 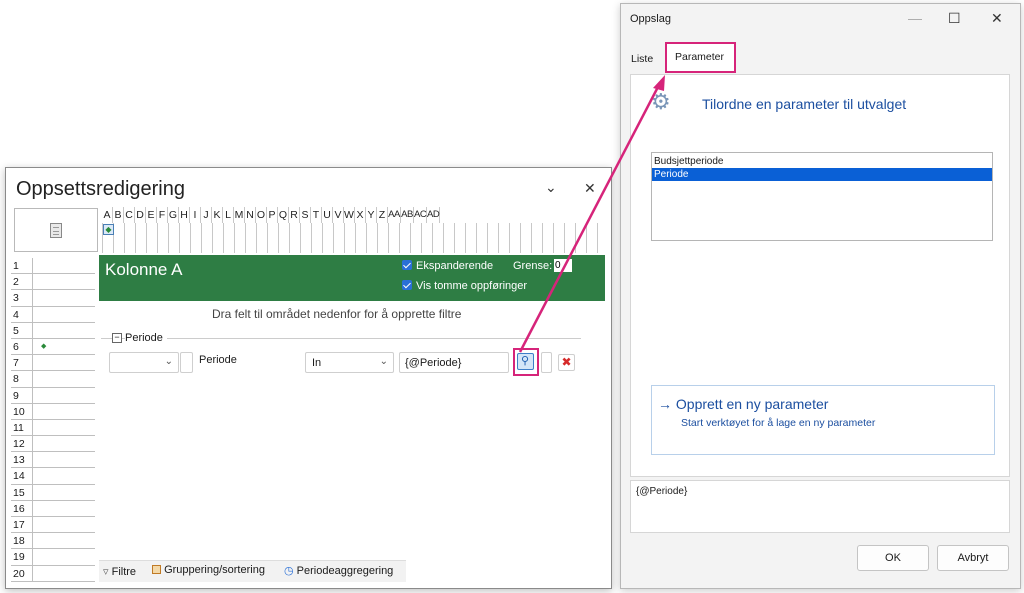 I want to click on minimize-icon: —, so click(x=915, y=18).